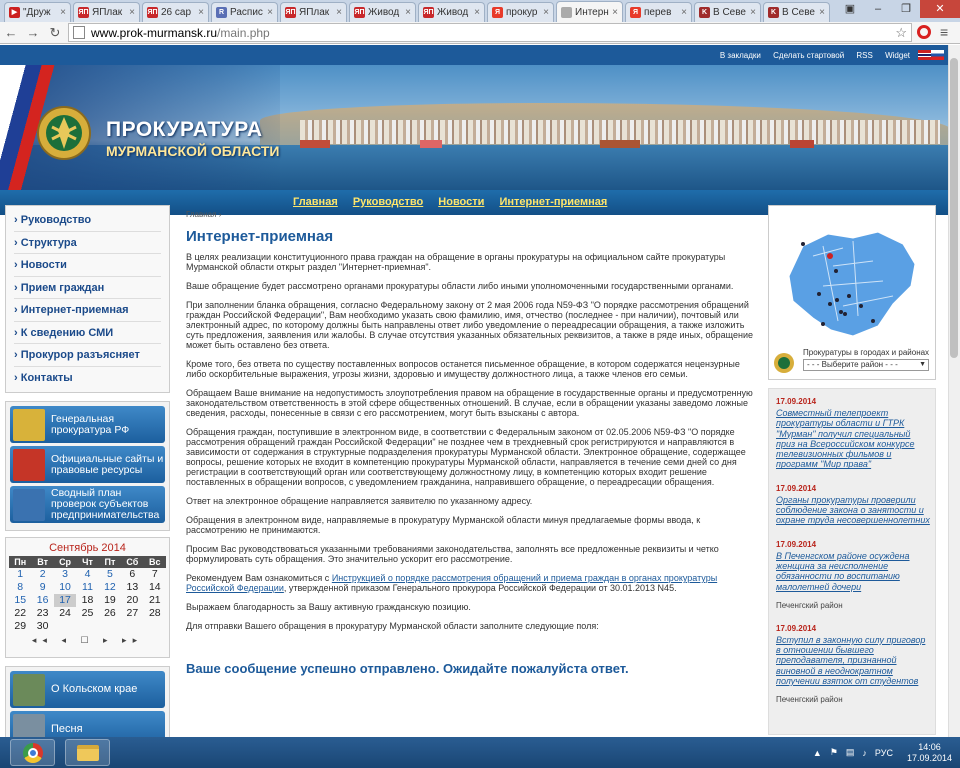 The width and height of the screenshot is (960, 768). Describe the element at coordinates (520, 12) in the screenshot. I see `browser-tab: Япрокур ×` at that location.